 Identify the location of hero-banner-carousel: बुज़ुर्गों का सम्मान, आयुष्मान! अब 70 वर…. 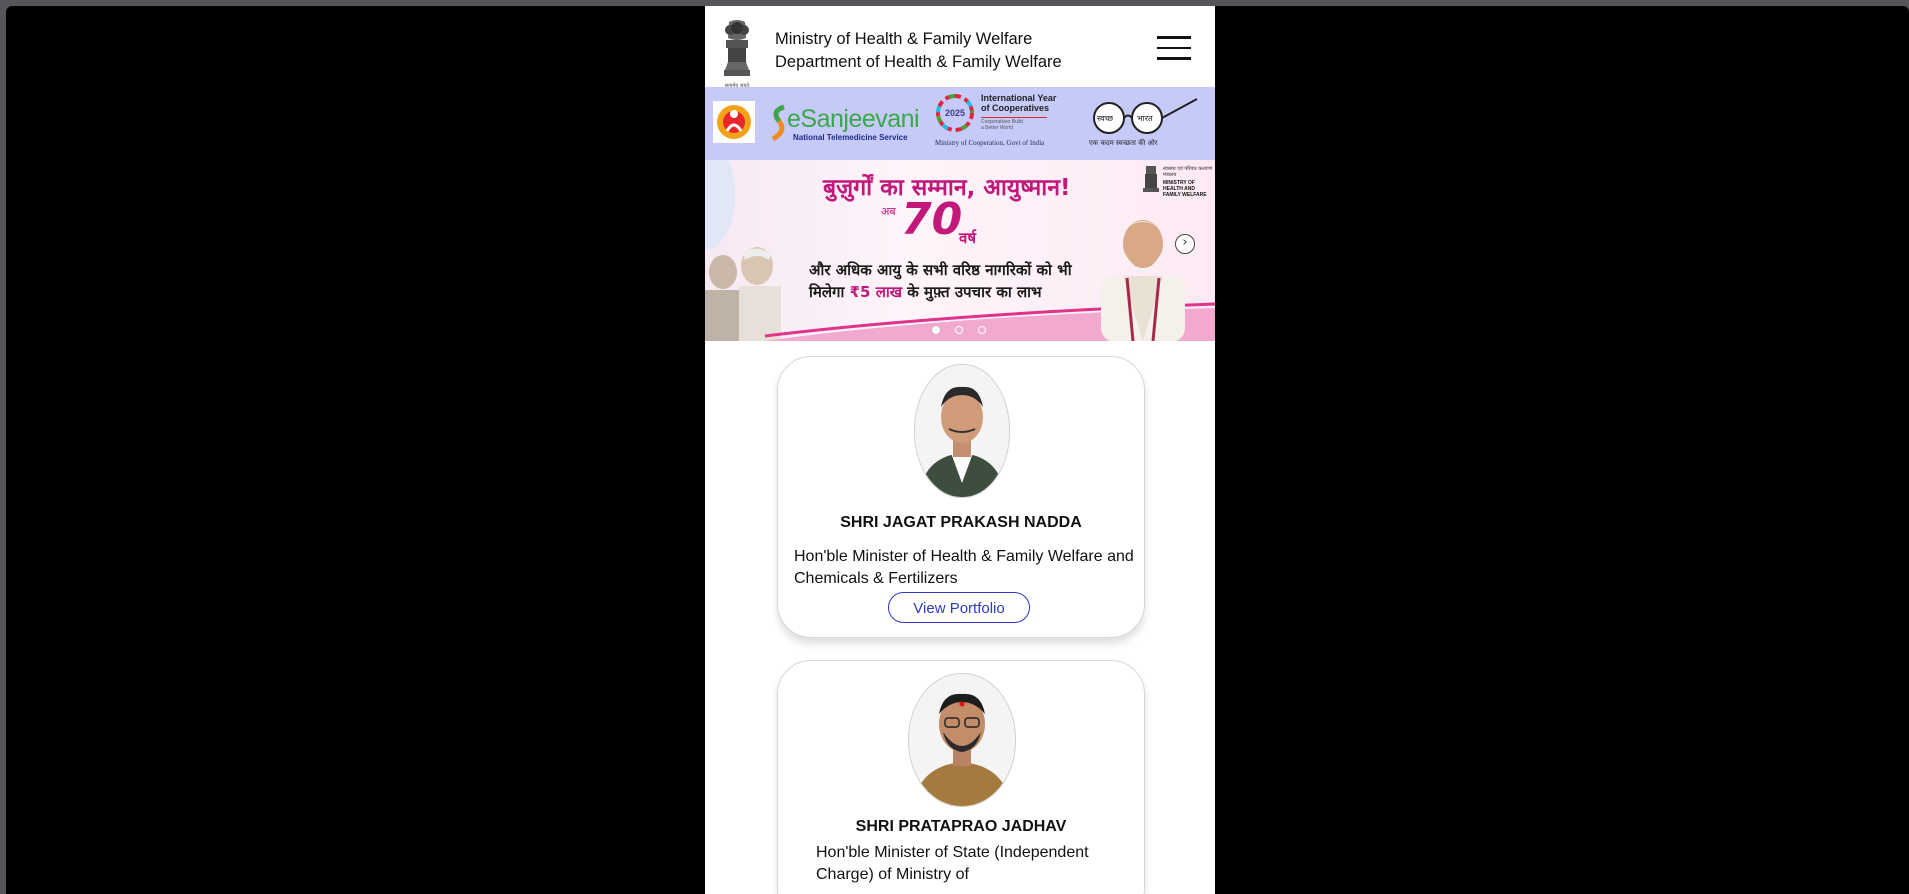
(960, 250).